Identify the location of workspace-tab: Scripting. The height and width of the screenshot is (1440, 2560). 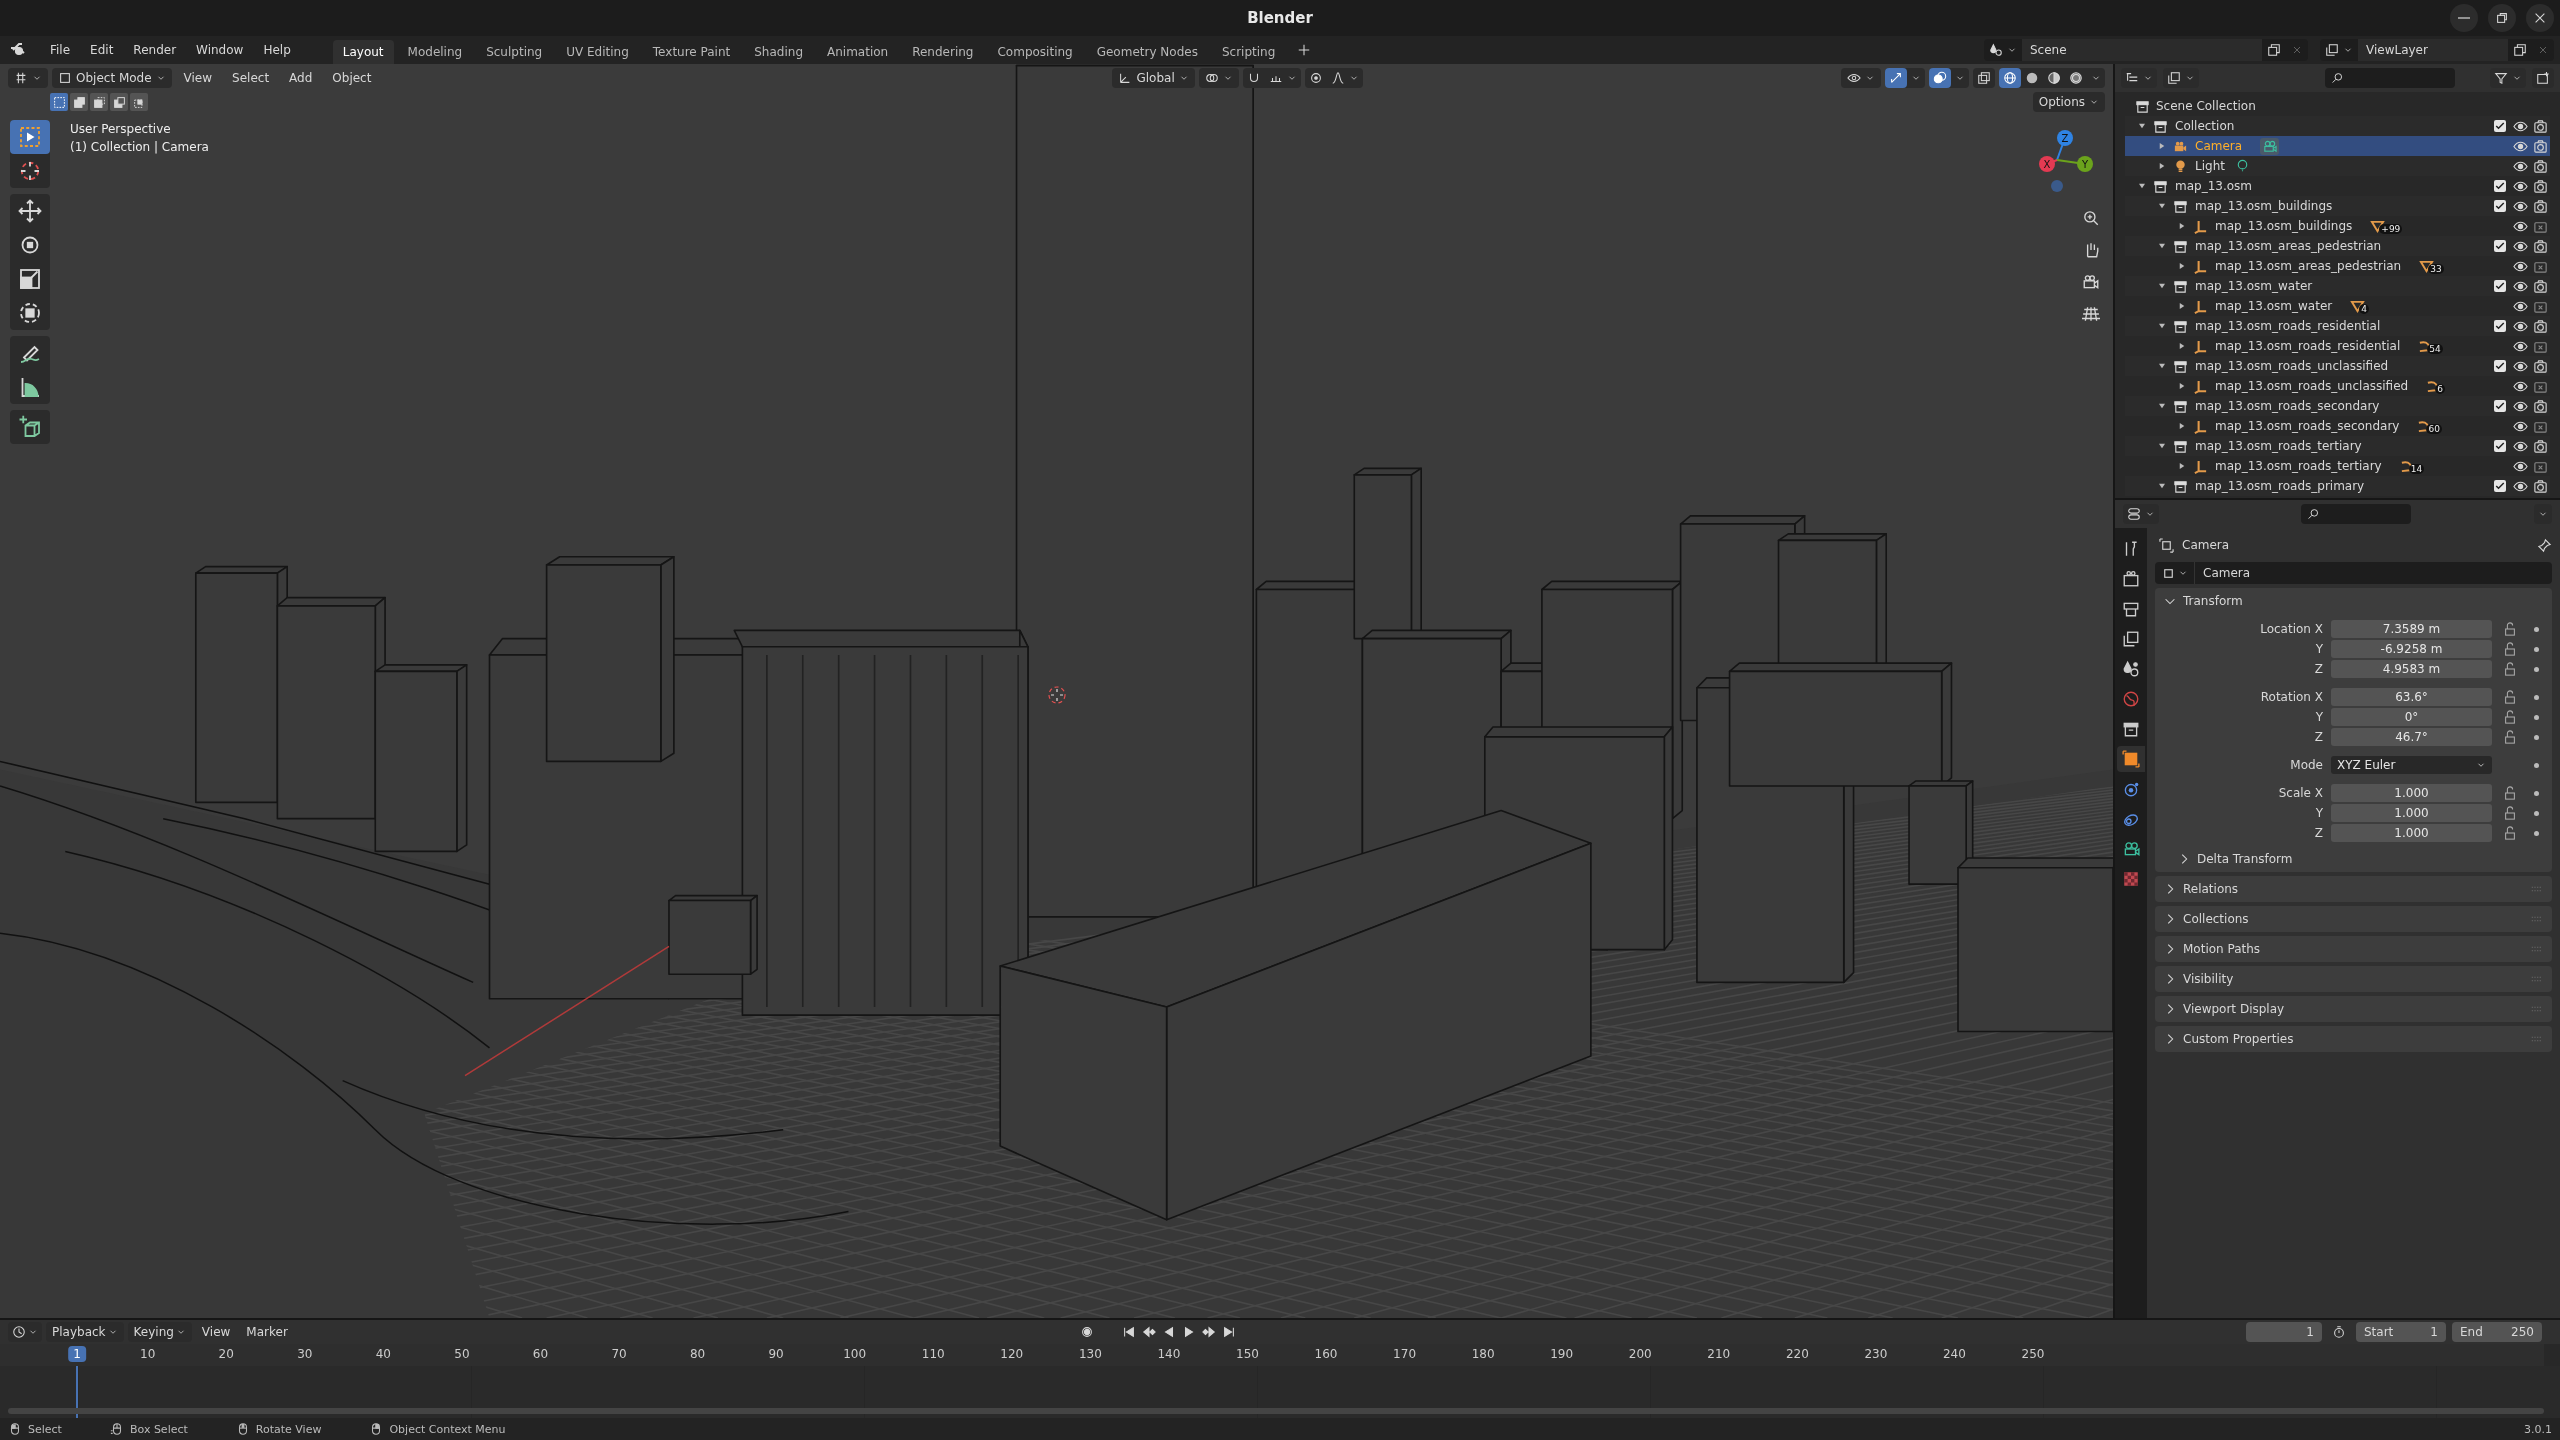
(1248, 52).